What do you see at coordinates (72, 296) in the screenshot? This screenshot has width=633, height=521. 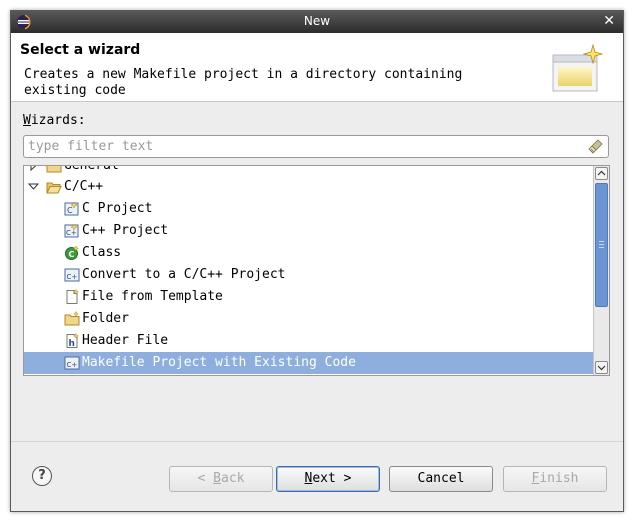 I see `file-icon` at bounding box center [72, 296].